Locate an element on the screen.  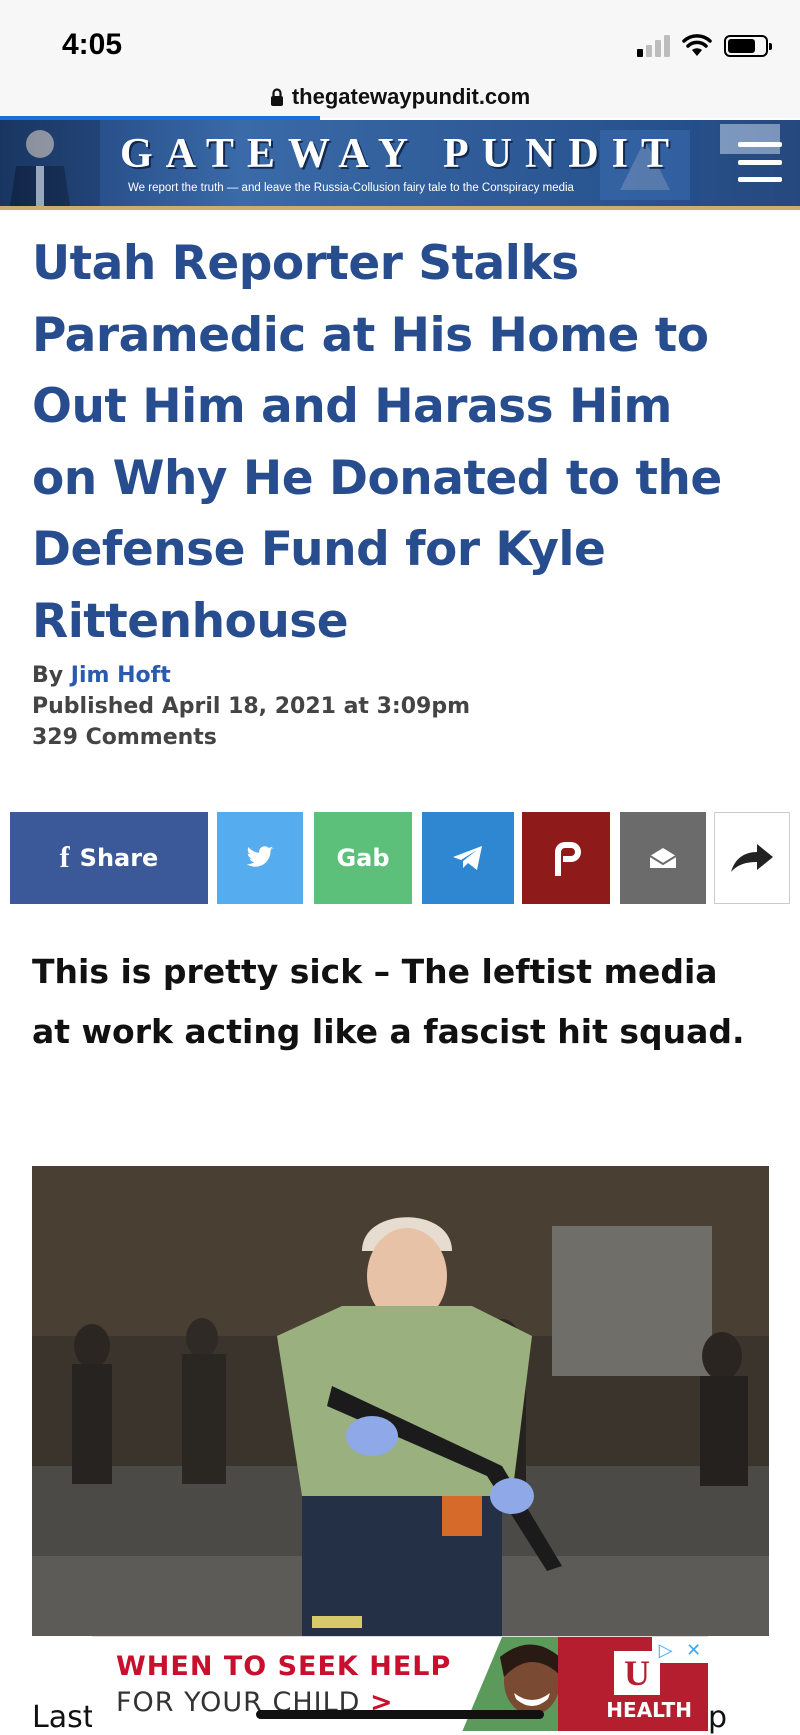
envelope-icon is located at coordinates (663, 858).